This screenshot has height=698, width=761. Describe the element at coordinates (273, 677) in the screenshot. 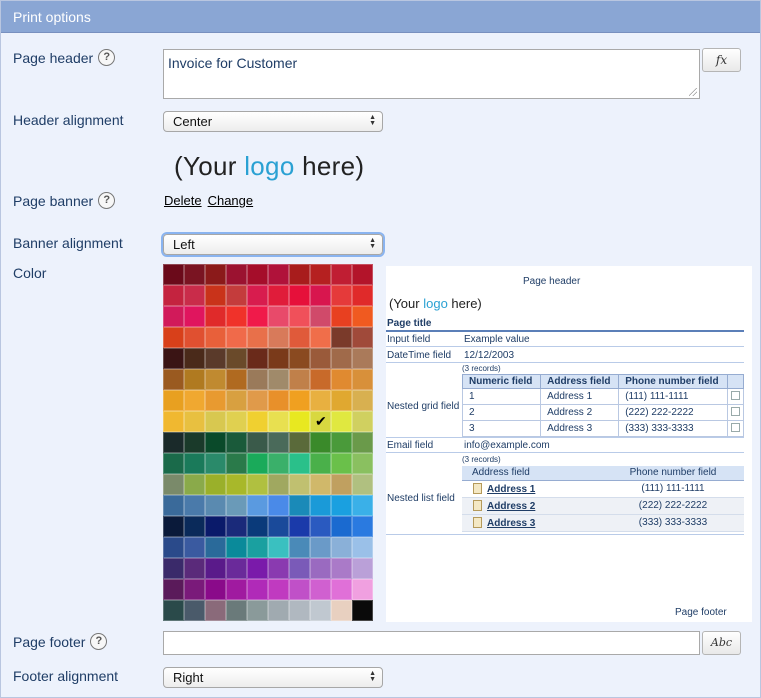

I see `footer-alignment-select: Right ▲ ▼` at that location.